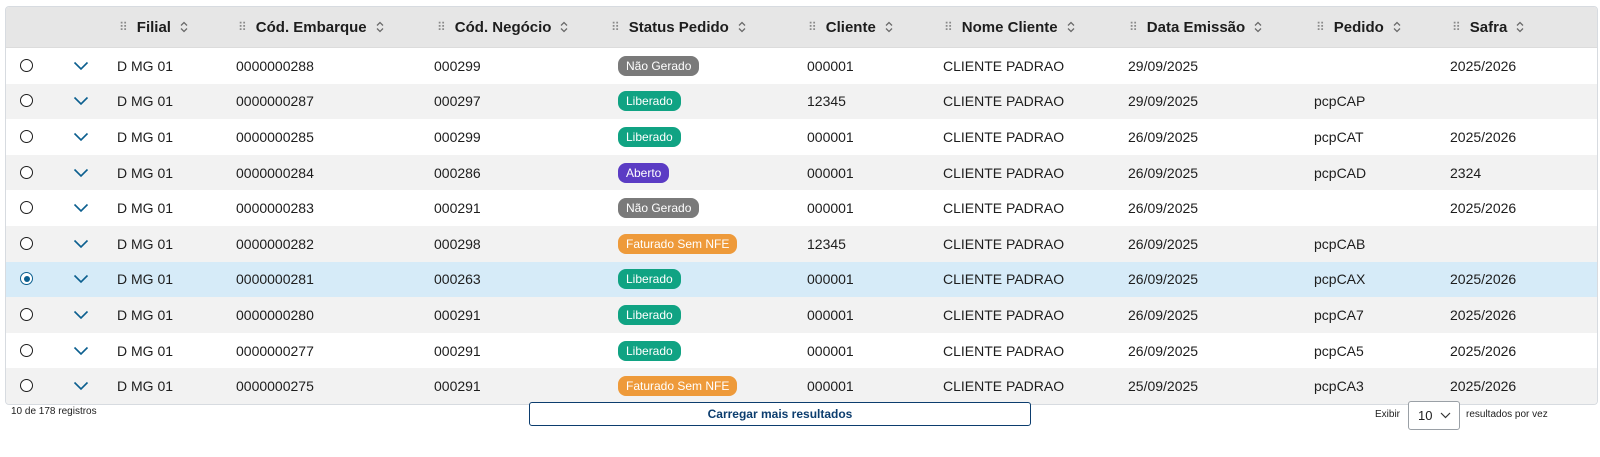  I want to click on cell-pedido: pcpCA3, so click(1339, 386).